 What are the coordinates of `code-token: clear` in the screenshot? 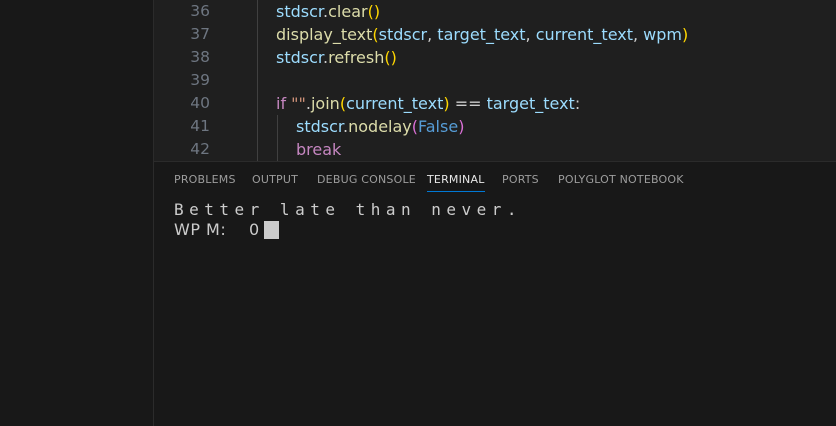 It's located at (348, 11).